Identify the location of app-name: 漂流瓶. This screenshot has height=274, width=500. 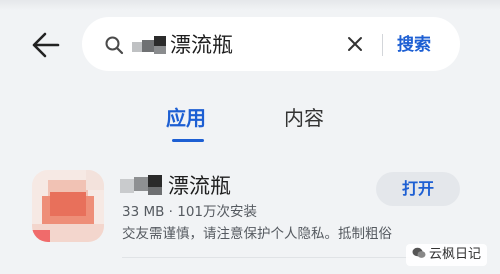
(199, 186).